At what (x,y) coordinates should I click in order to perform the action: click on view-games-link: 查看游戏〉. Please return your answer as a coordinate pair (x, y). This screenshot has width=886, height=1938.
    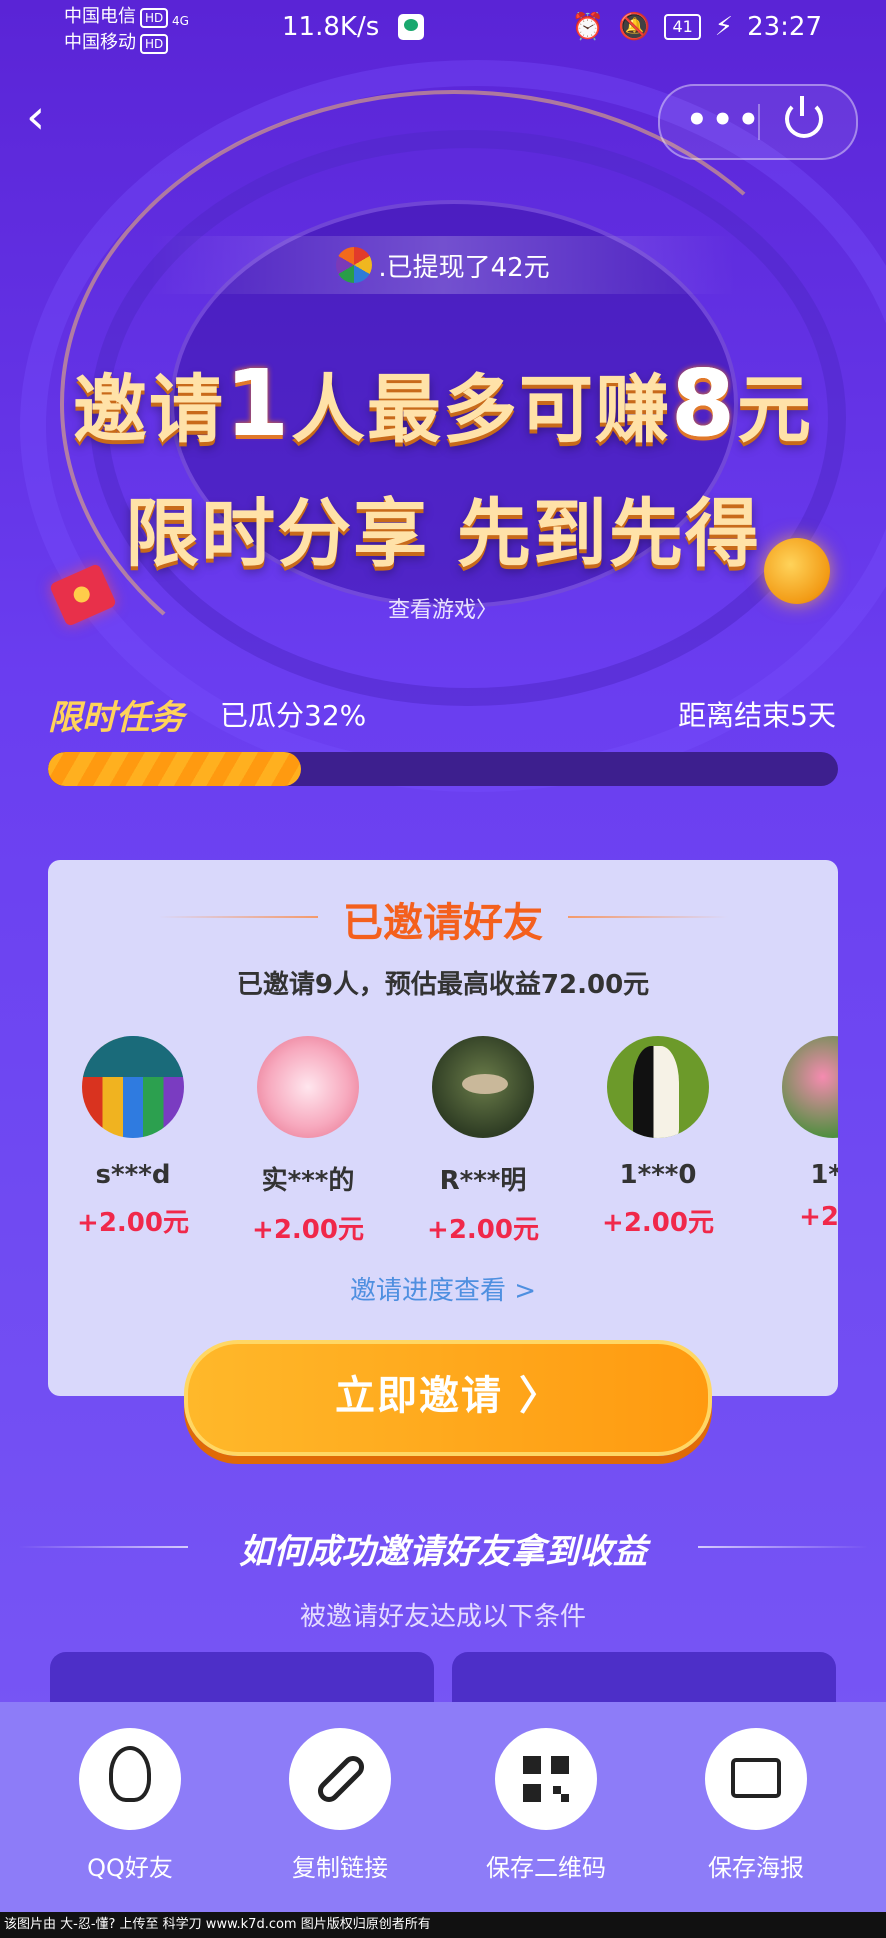
    Looking at the image, I should click on (443, 608).